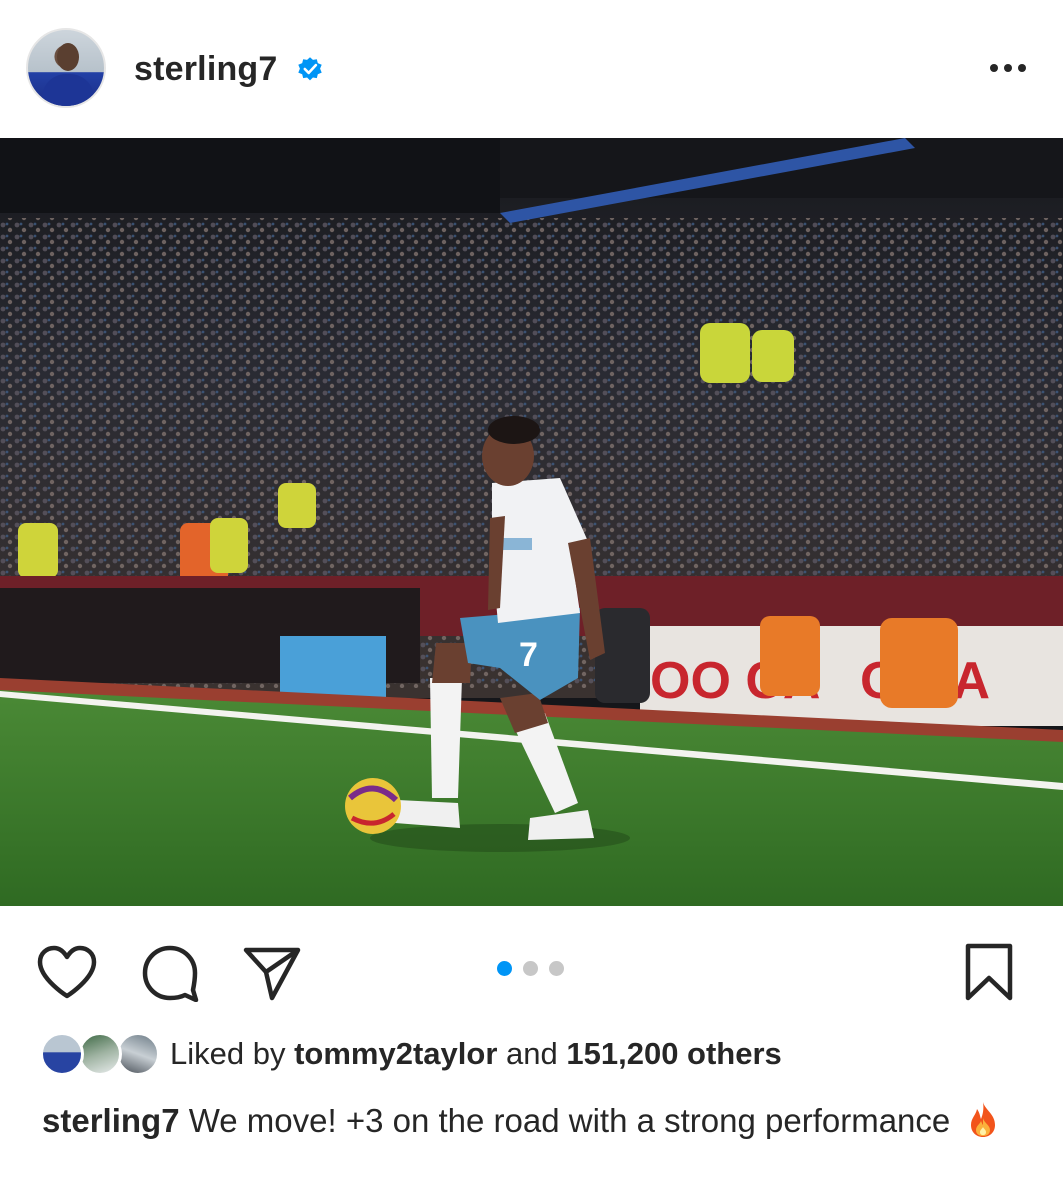 The image size is (1063, 1200). Describe the element at coordinates (531, 69) in the screenshot. I see `post-header: sterling7` at that location.